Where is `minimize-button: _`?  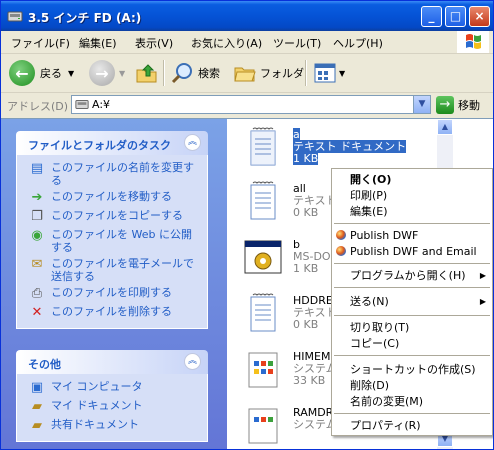
minimize-button: _ is located at coordinates (431, 16).